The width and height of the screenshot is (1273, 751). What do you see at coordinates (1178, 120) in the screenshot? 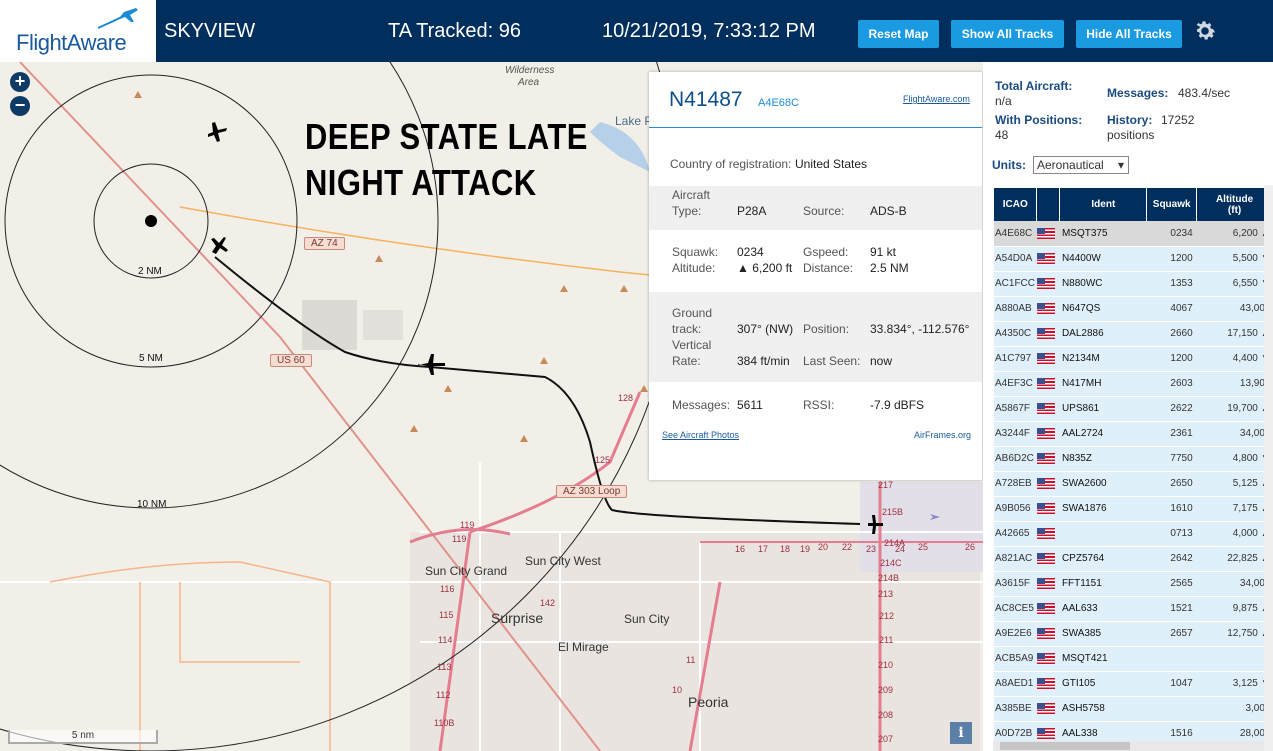
I see `history-value: 17252` at bounding box center [1178, 120].